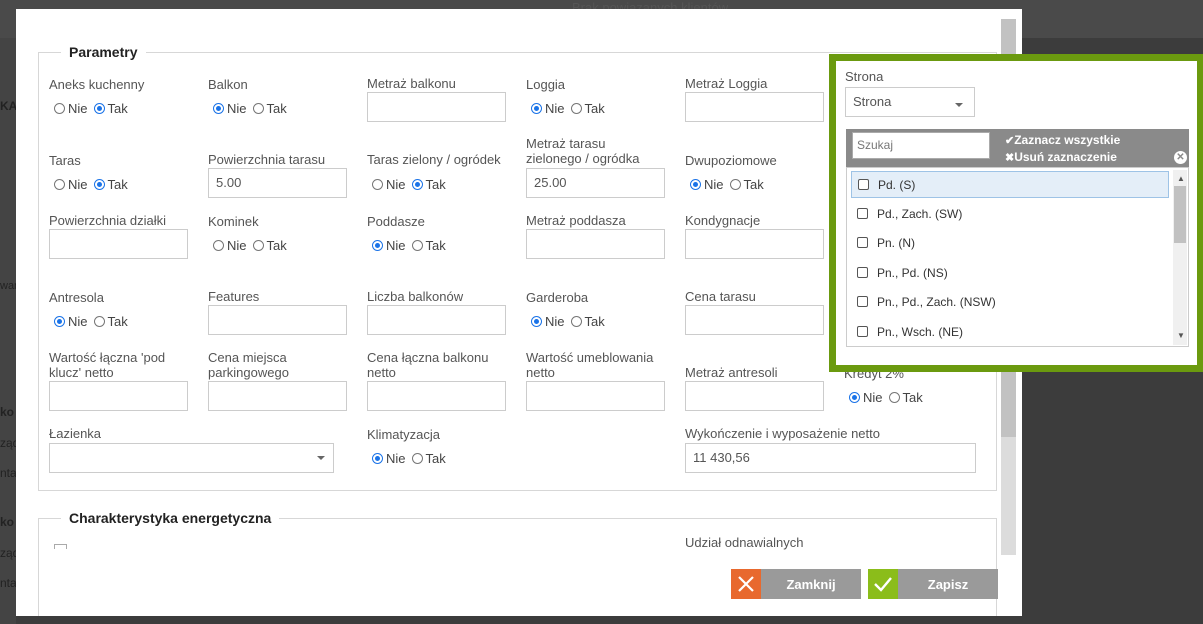 The width and height of the screenshot is (1203, 624). Describe the element at coordinates (910, 102) in the screenshot. I see `strona-select: Strona` at that location.